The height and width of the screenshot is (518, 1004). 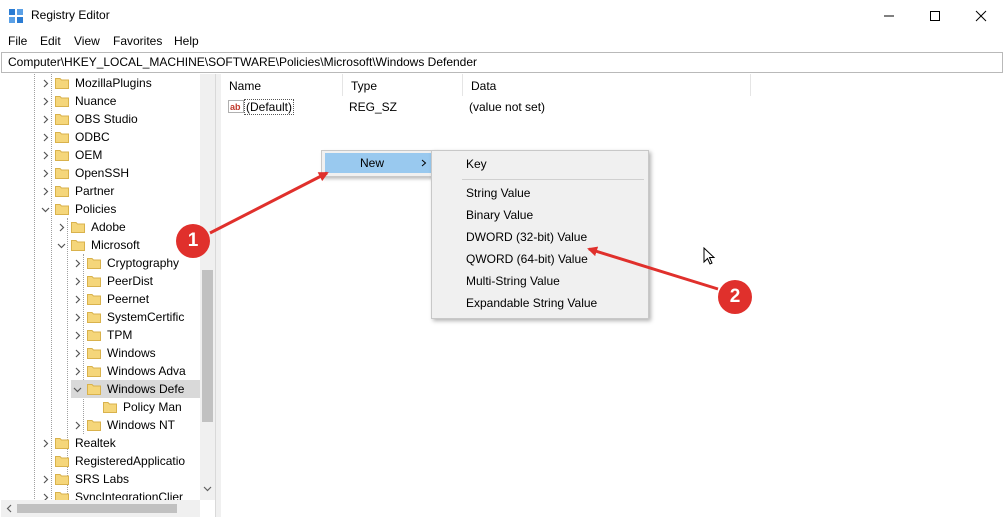 What do you see at coordinates (95, 191) in the screenshot?
I see `tree-item-label: Partner` at bounding box center [95, 191].